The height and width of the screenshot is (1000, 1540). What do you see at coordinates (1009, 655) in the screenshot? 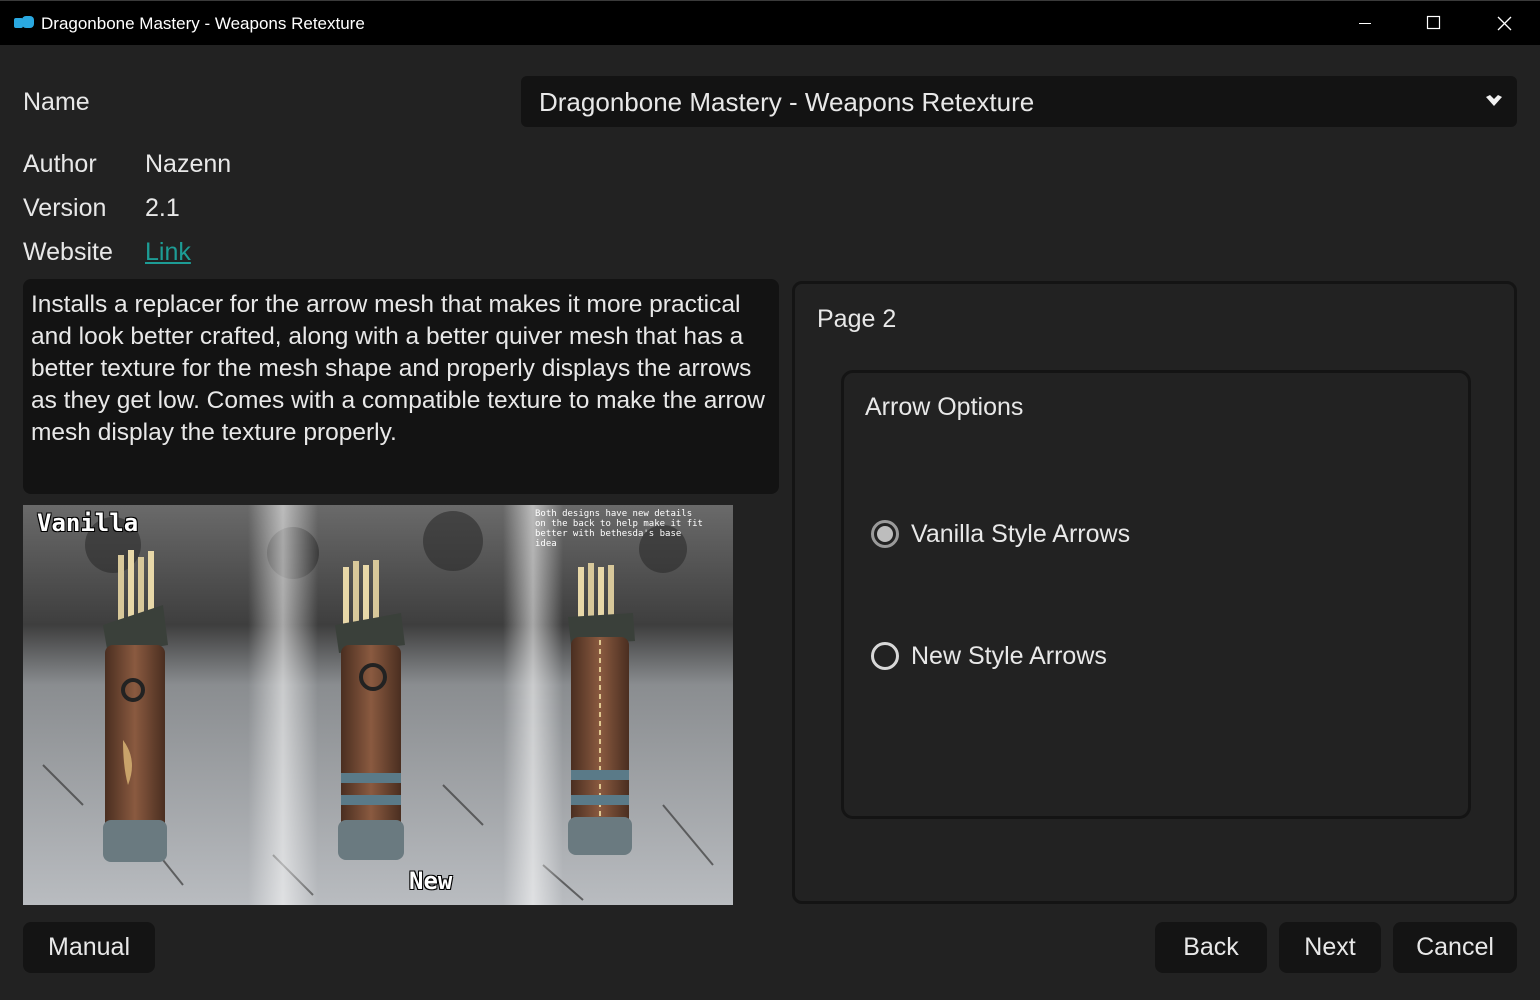
I see `option-label: New Style Arrows` at bounding box center [1009, 655].